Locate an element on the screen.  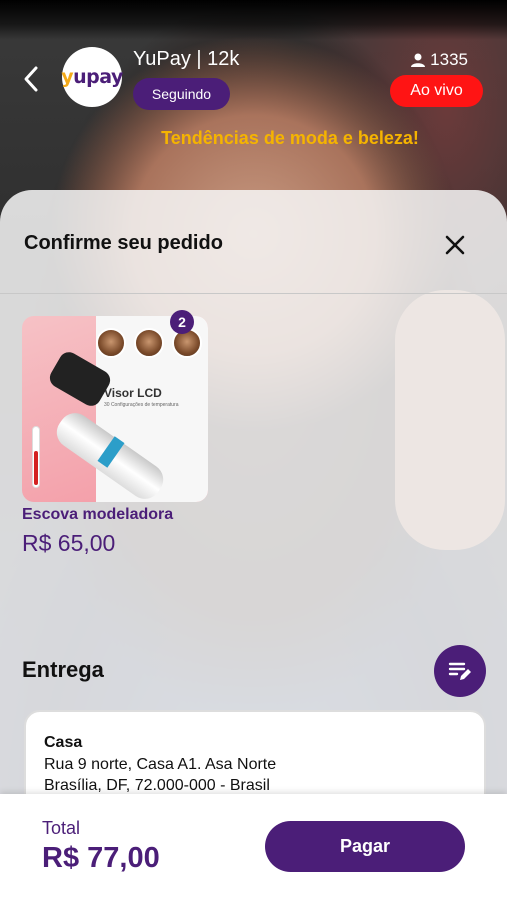
delivery-heading: Entrega is located at coordinates (63, 669).